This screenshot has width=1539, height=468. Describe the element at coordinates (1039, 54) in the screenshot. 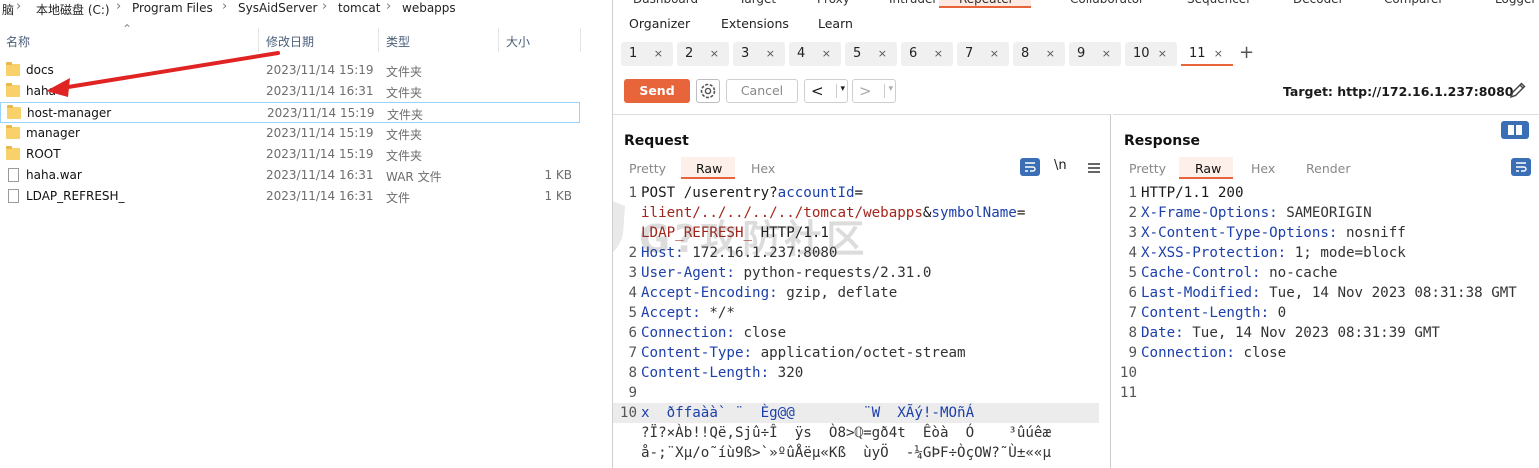

I see `repeater-tab-8: 8 ×` at that location.